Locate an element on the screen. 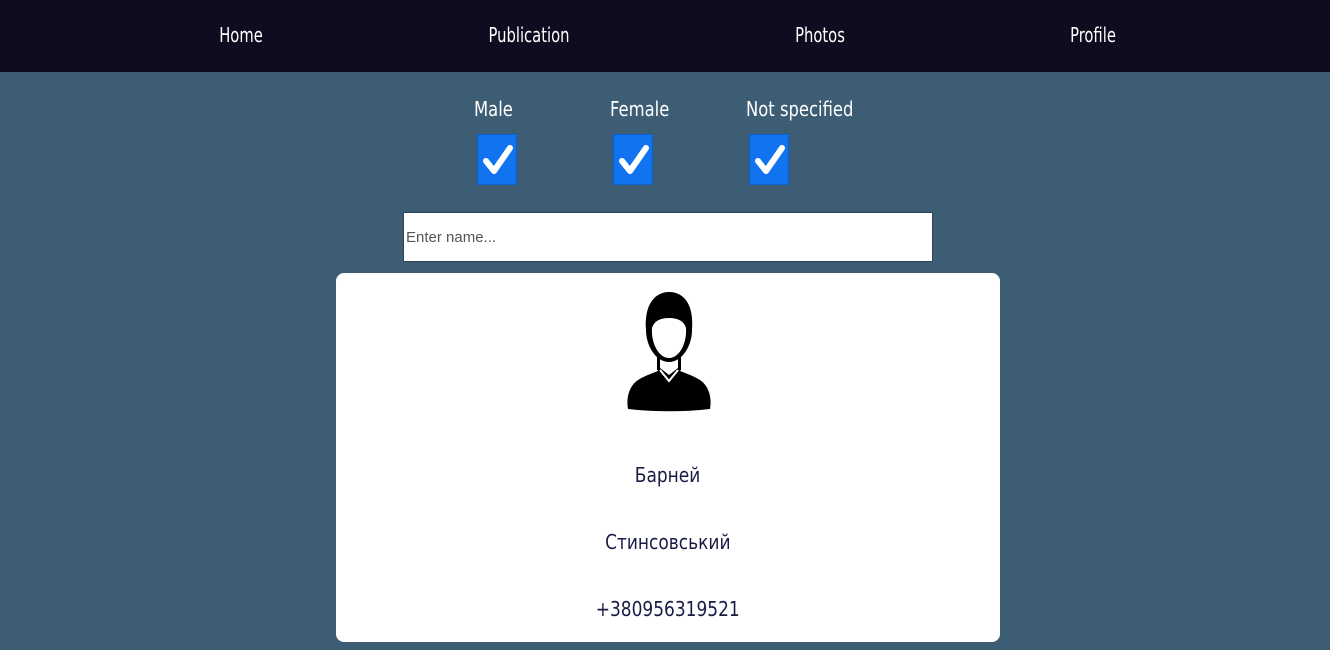 The image size is (1330, 650). filter-female-label: Female is located at coordinates (640, 109).